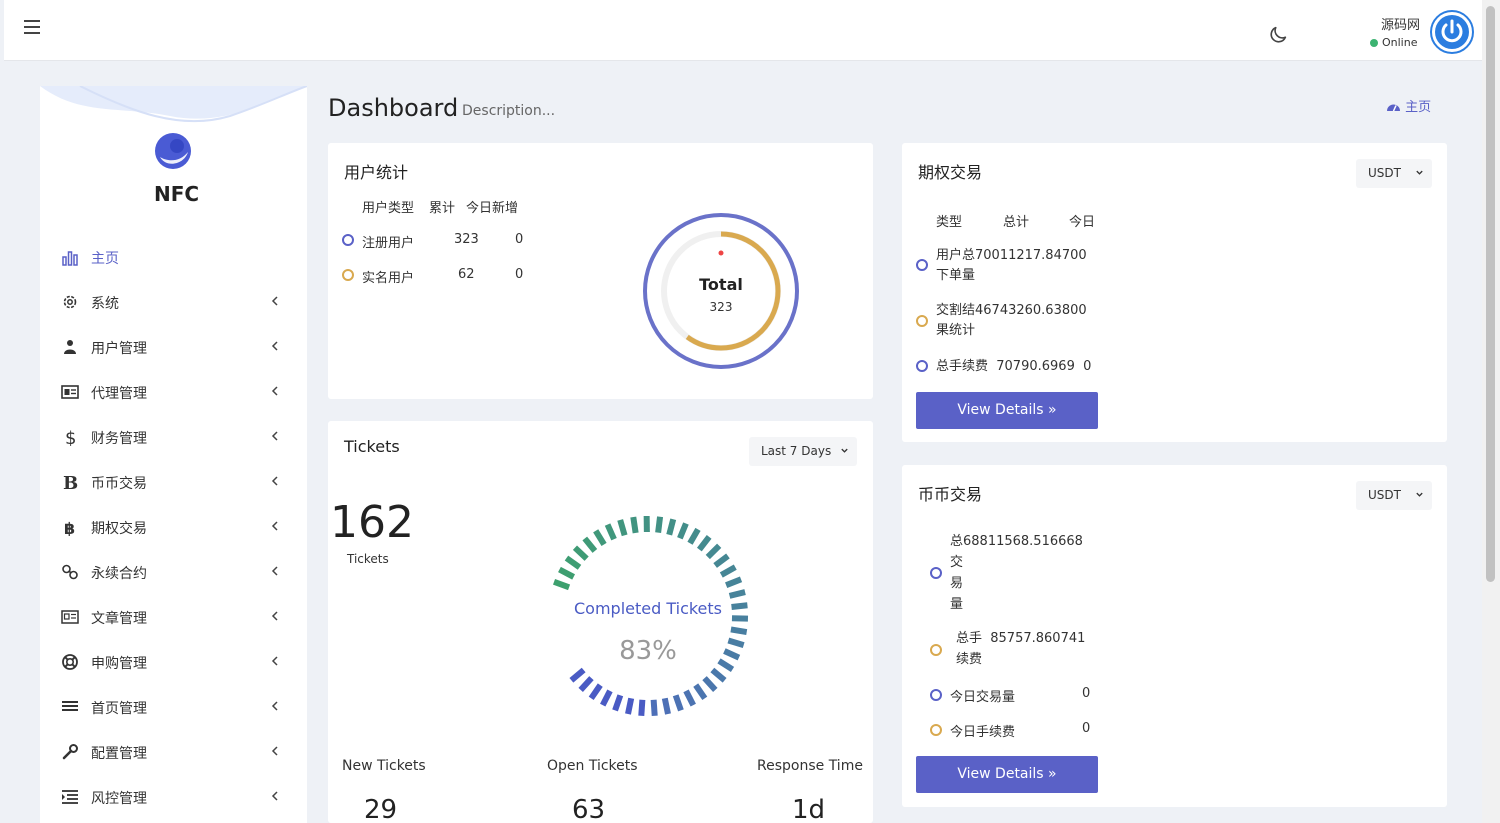 The image size is (1500, 823). Describe the element at coordinates (466, 239) in the screenshot. I see `row-total: 323` at that location.